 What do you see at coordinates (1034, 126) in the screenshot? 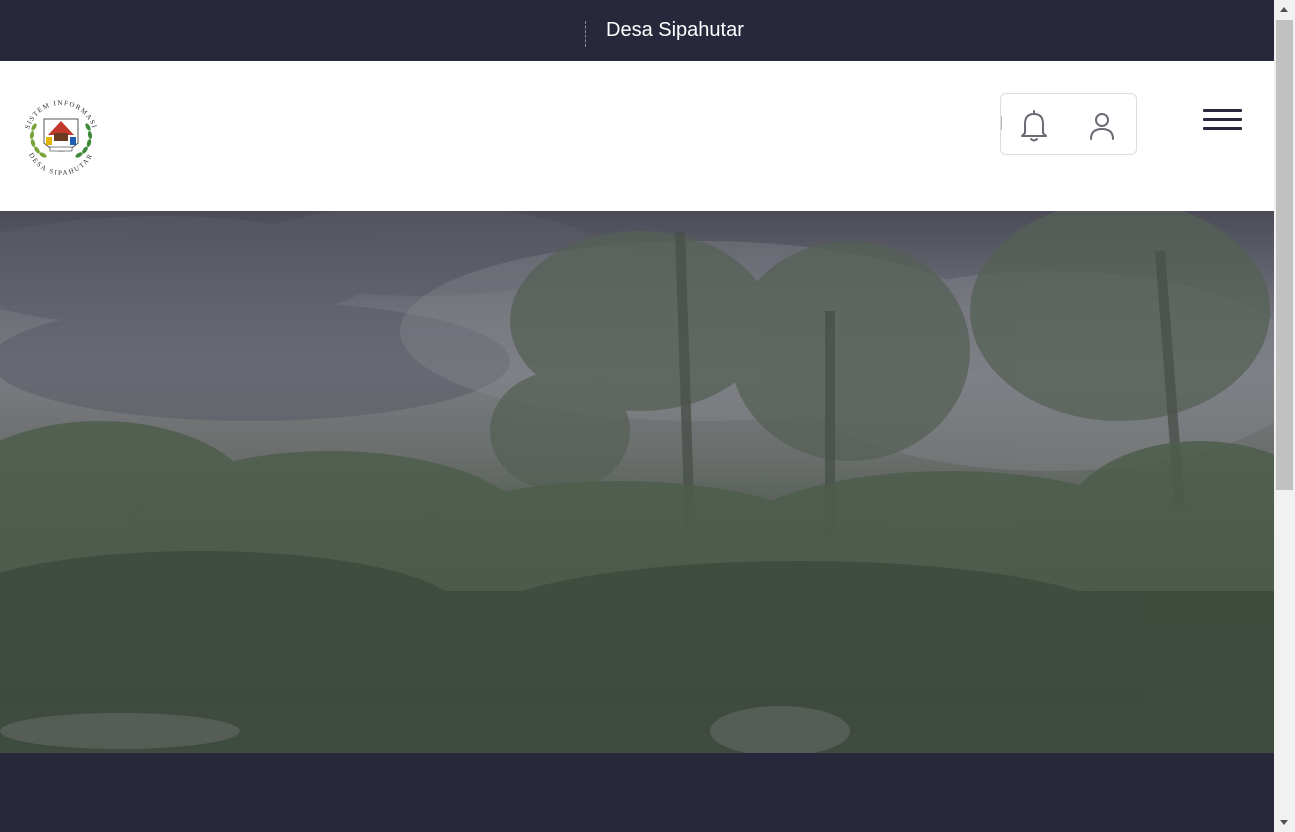
I see `bell-icon` at bounding box center [1034, 126].